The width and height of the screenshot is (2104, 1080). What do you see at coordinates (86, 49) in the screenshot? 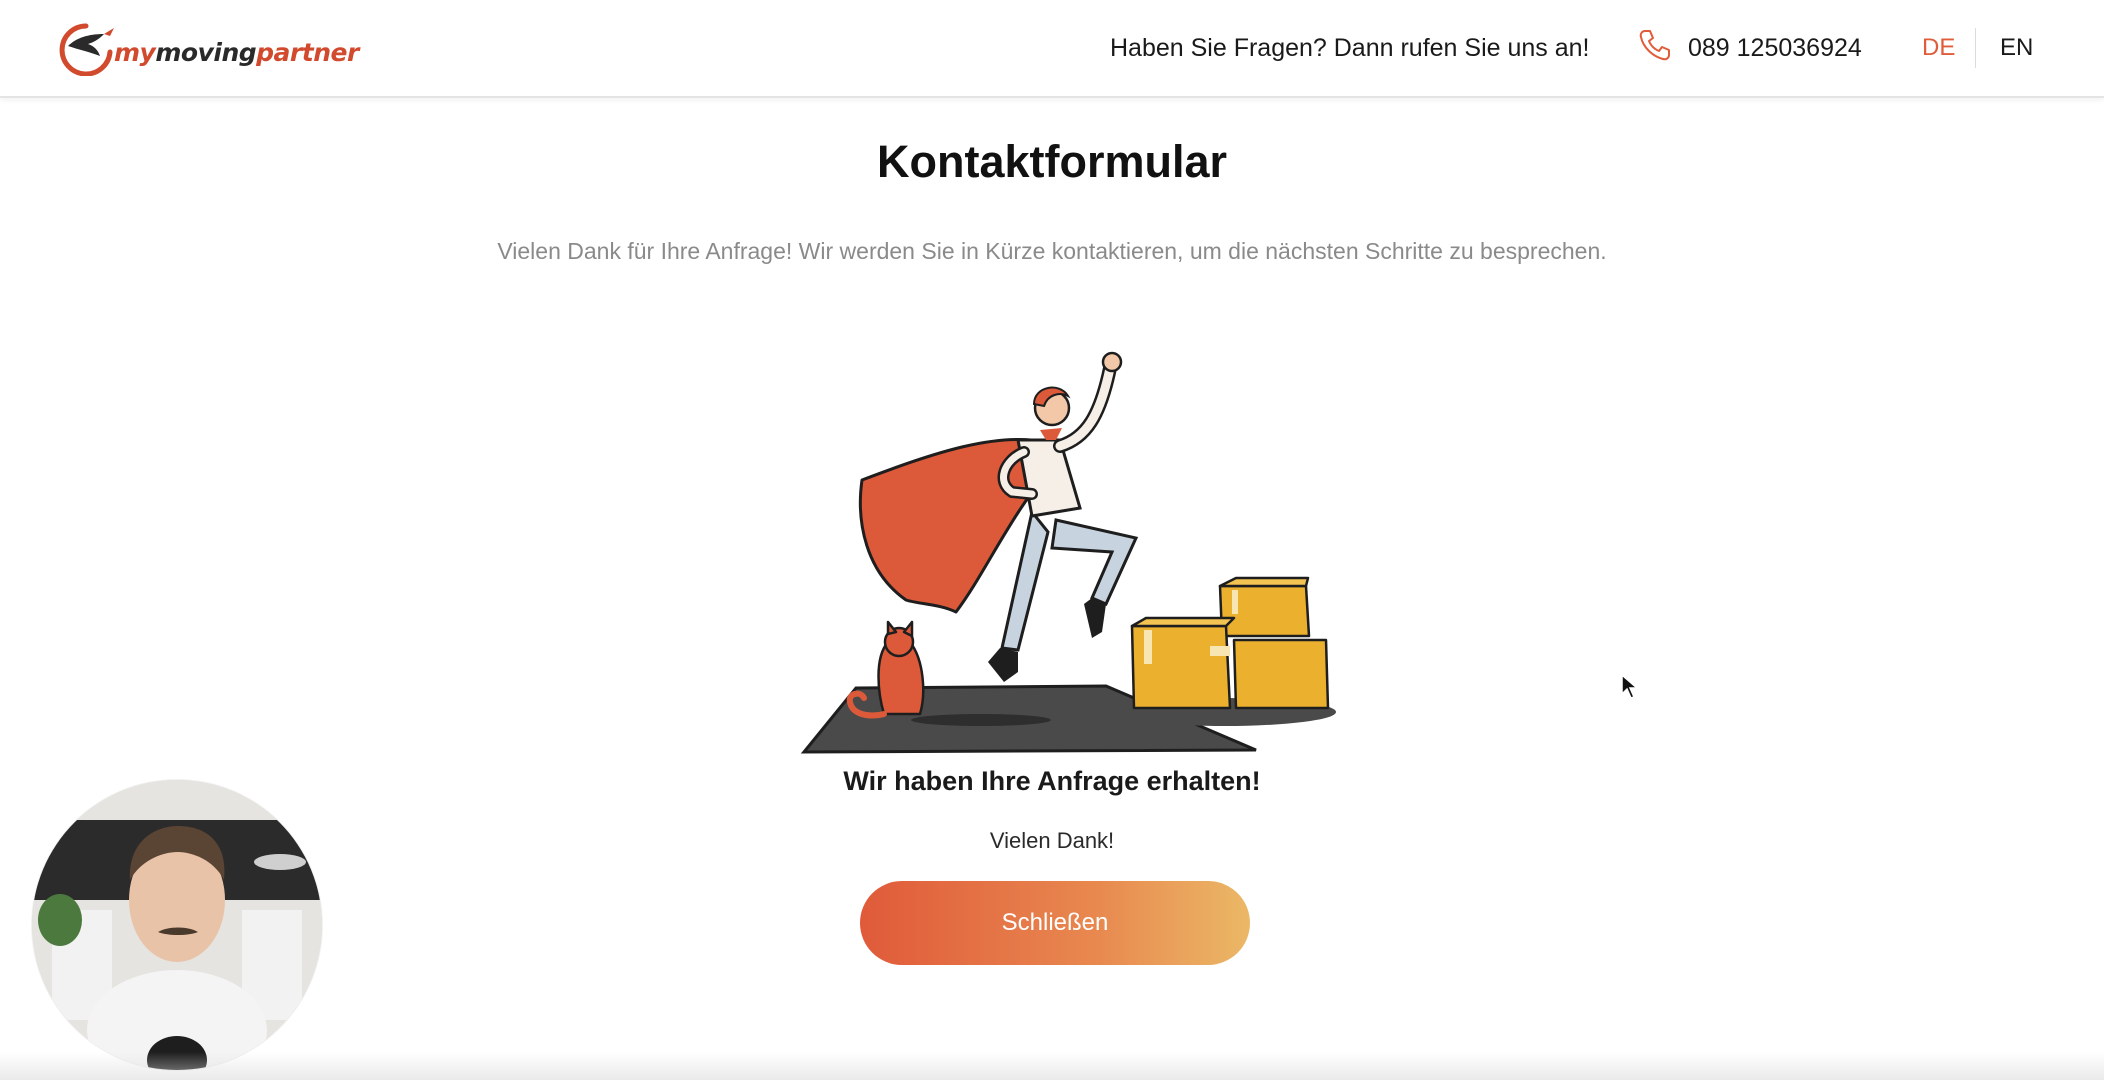
I see `logo-mark-icon` at bounding box center [86, 49].